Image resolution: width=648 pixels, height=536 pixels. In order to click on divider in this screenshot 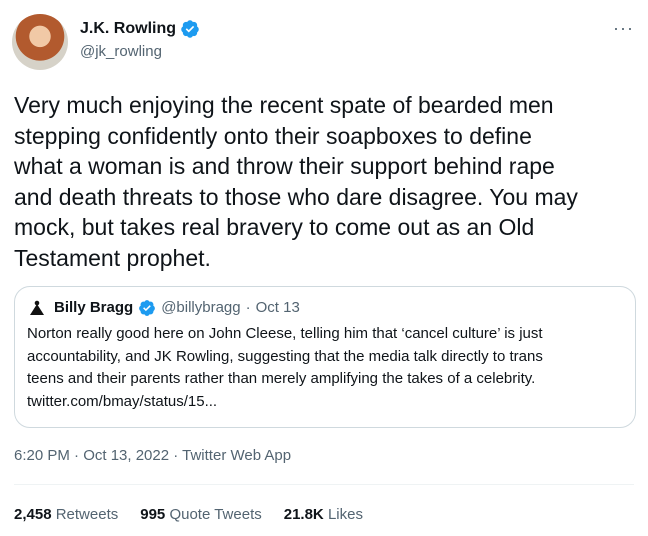, I will do `click(324, 484)`.